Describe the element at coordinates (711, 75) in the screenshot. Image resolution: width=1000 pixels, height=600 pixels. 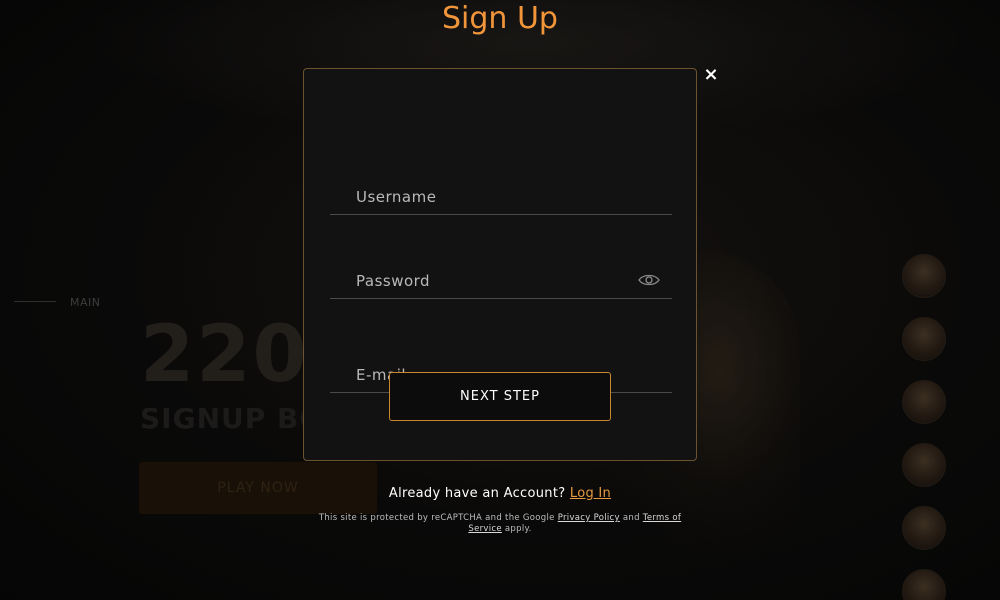
I see `close-icon: ×` at that location.